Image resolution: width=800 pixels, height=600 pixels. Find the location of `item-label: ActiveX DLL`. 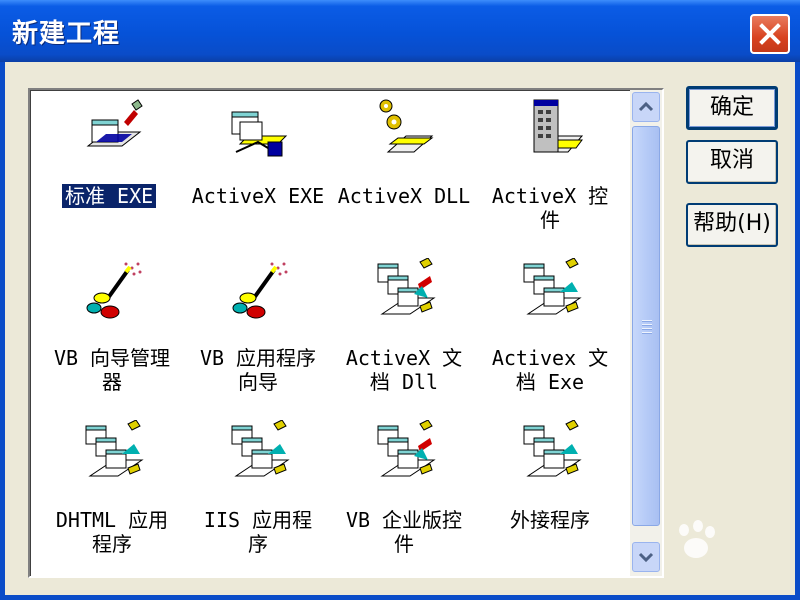

item-label: ActiveX DLL is located at coordinates (404, 196).